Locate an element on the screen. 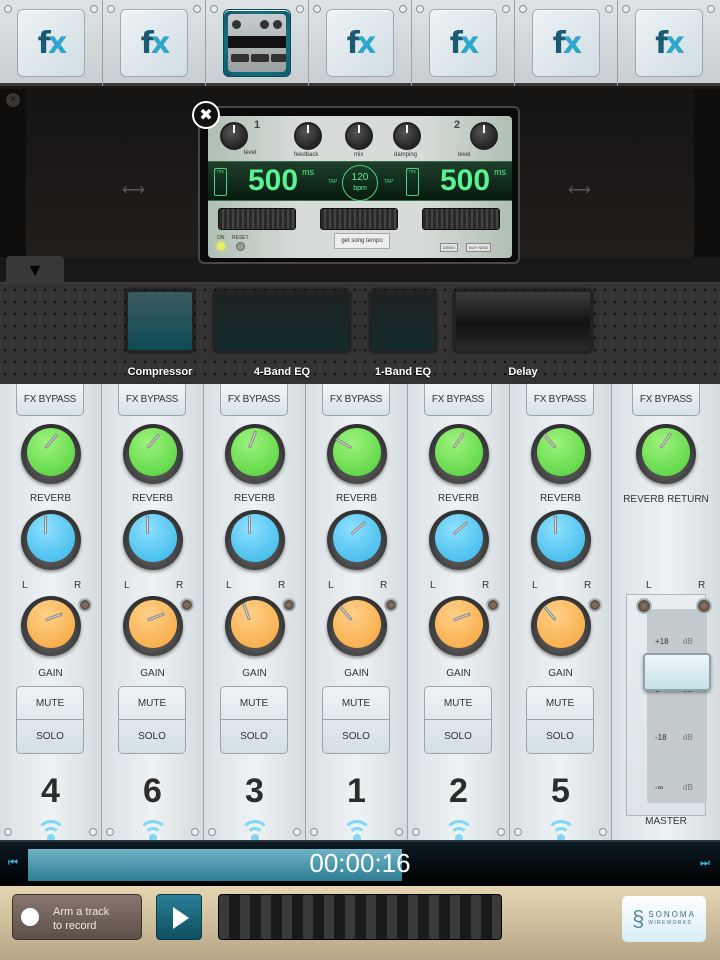  effect-label: Delay is located at coordinates (523, 372).